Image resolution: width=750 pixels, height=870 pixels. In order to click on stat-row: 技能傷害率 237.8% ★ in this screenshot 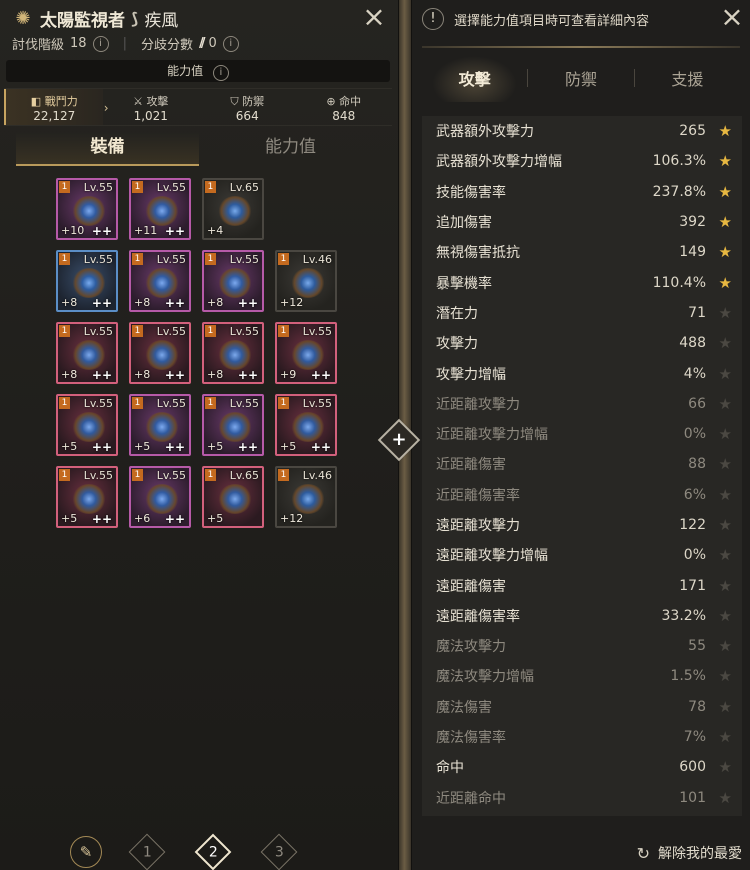, I will do `click(582, 192)`.